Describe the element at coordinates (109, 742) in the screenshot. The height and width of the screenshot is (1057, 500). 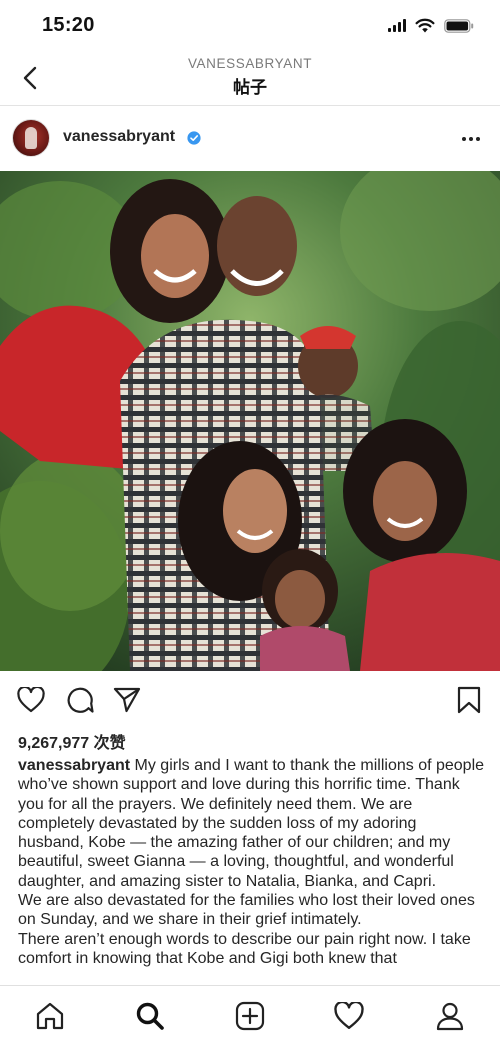
I see `likes-suffix: 次赞` at that location.